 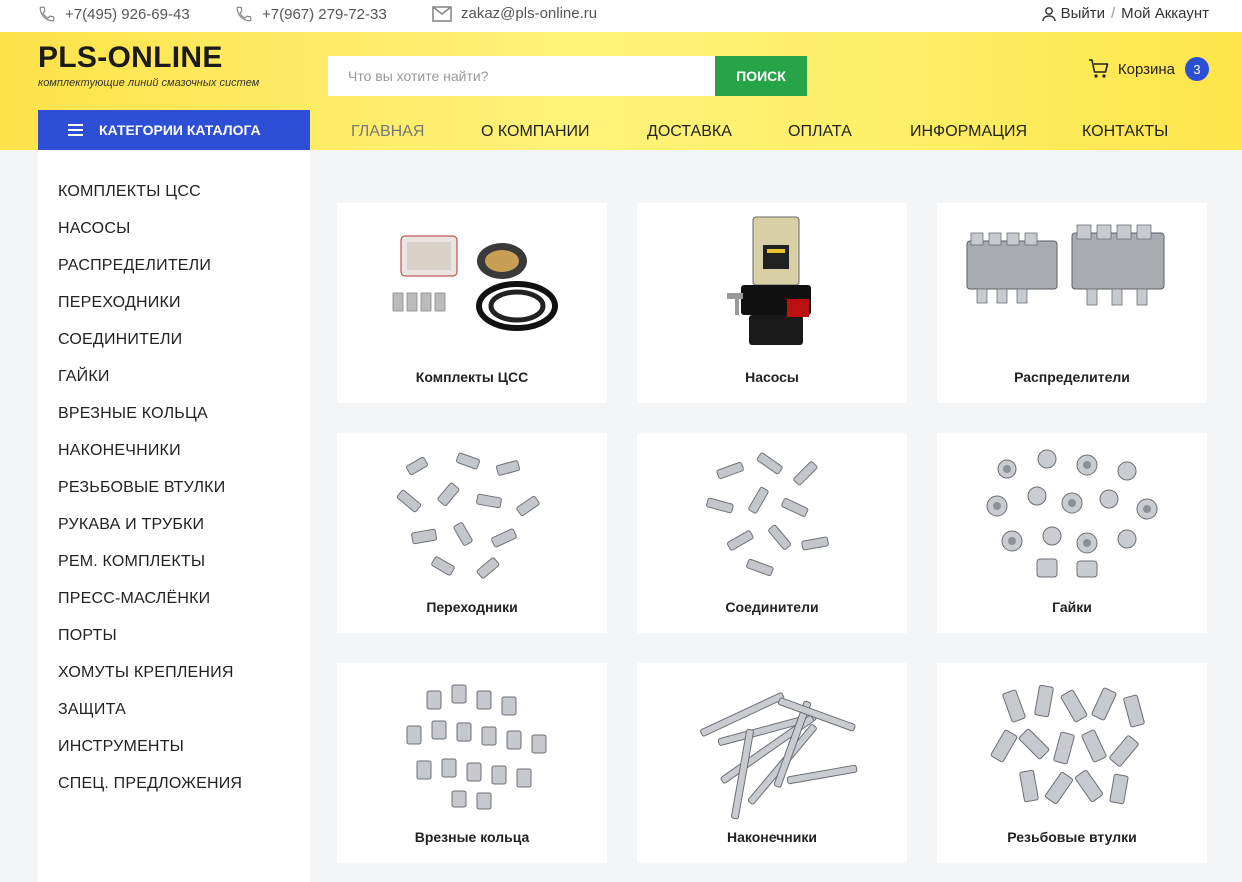 I want to click on card-title: Врезные кольца, so click(x=472, y=837).